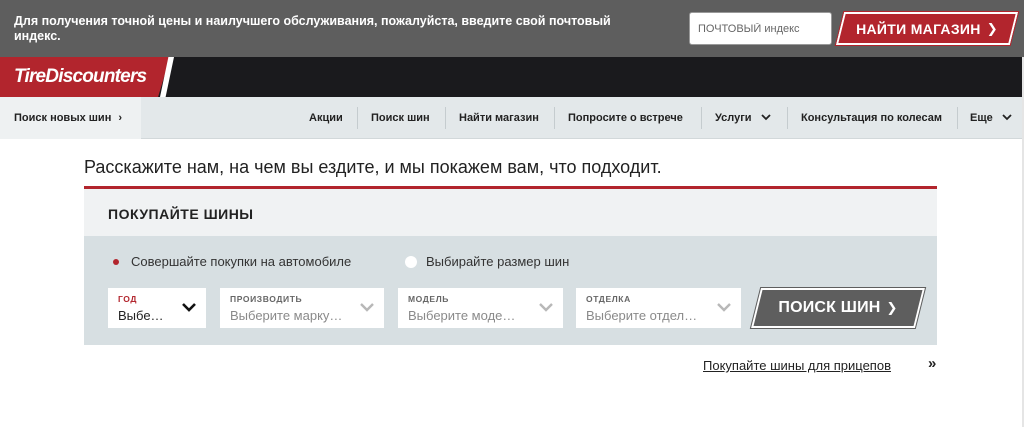 Image resolution: width=1024 pixels, height=427 pixels. What do you see at coordinates (80, 77) in the screenshot?
I see `site-logo: TireDiscounters` at bounding box center [80, 77].